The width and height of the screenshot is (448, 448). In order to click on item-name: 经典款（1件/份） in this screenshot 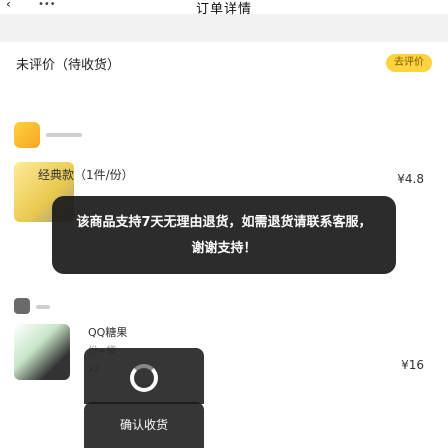, I will do `click(86, 175)`.